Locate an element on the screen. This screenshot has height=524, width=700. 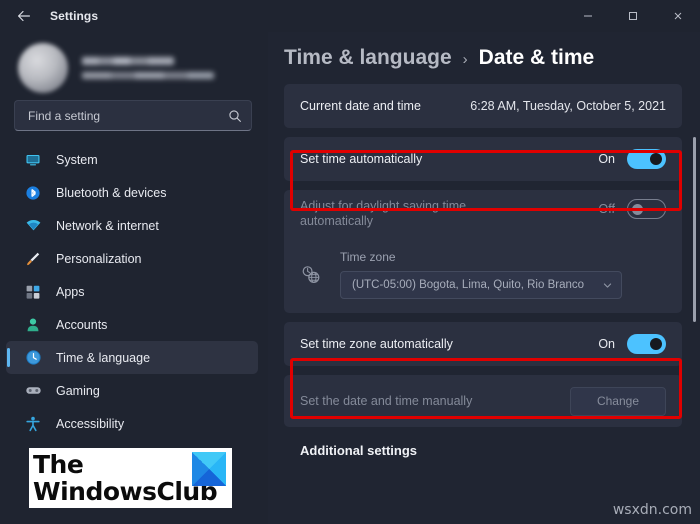
page-title: Date & time is located at coordinates (536, 57).